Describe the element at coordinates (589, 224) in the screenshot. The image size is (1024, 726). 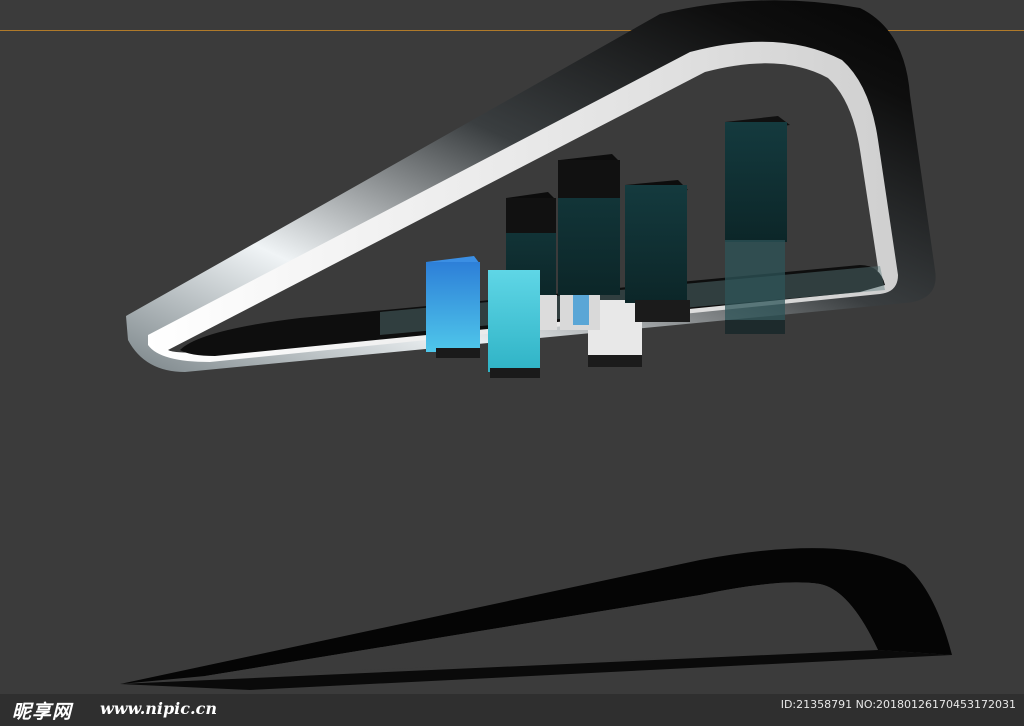
I see `glass-cube-dark-tall` at that location.